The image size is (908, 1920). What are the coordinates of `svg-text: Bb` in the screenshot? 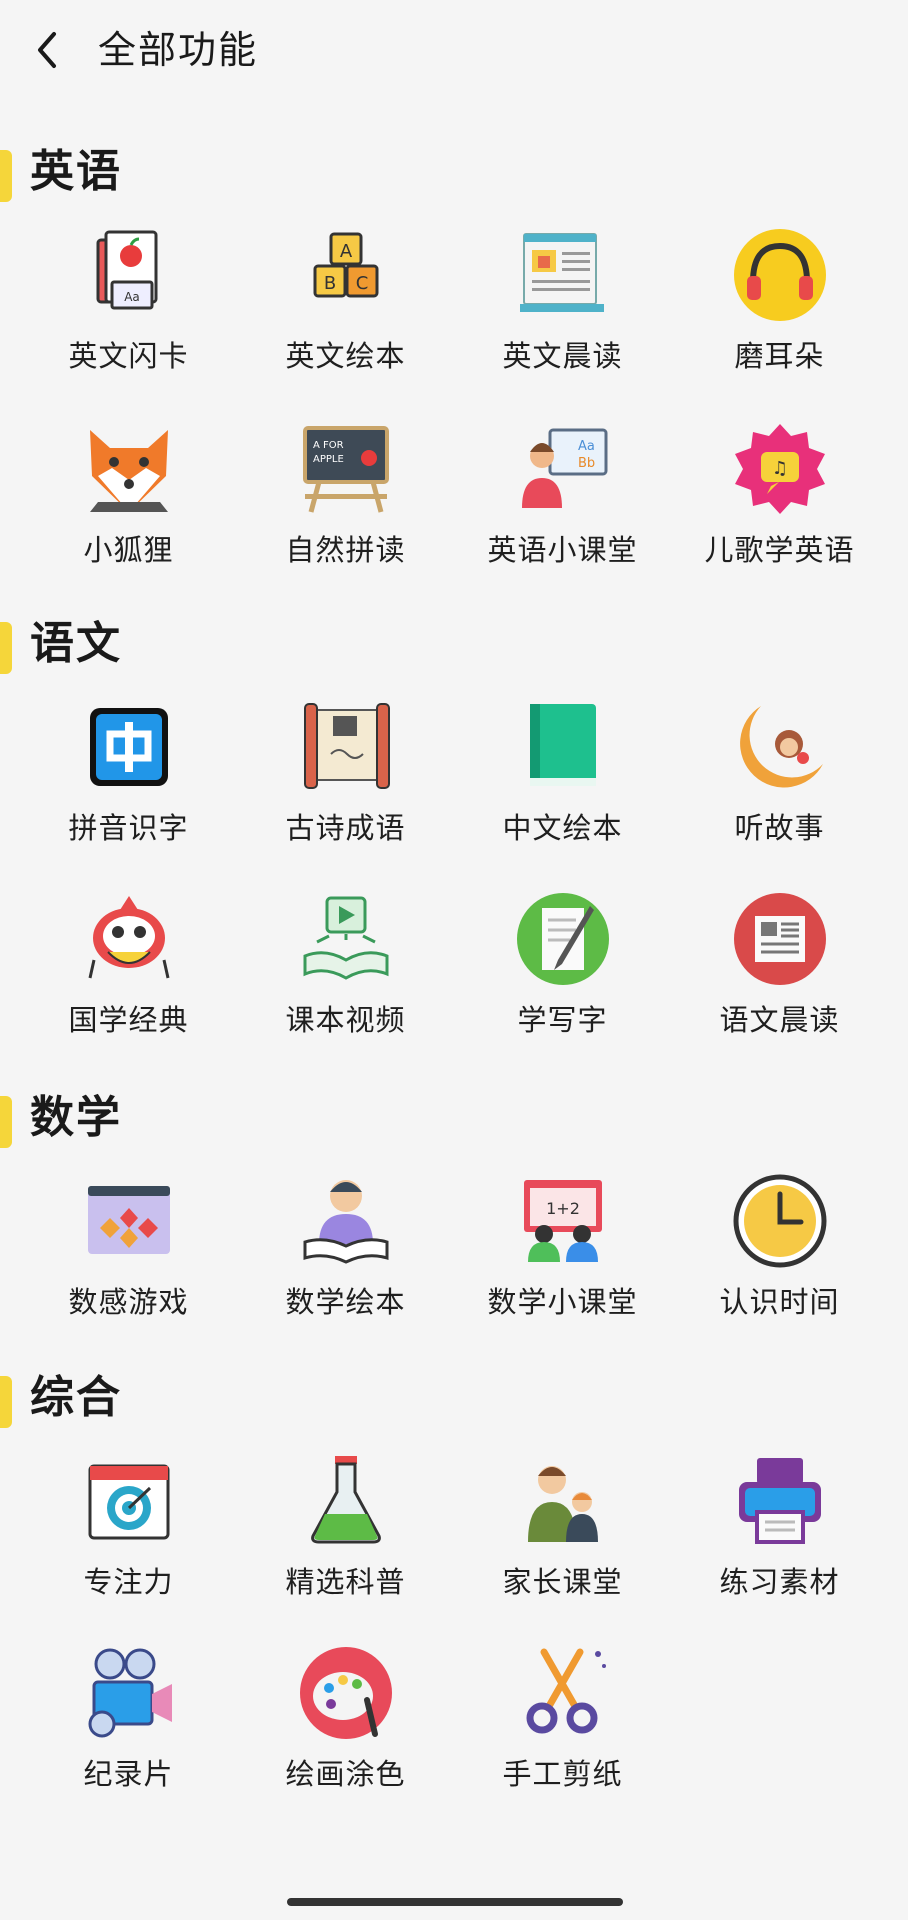 It's located at (586, 463).